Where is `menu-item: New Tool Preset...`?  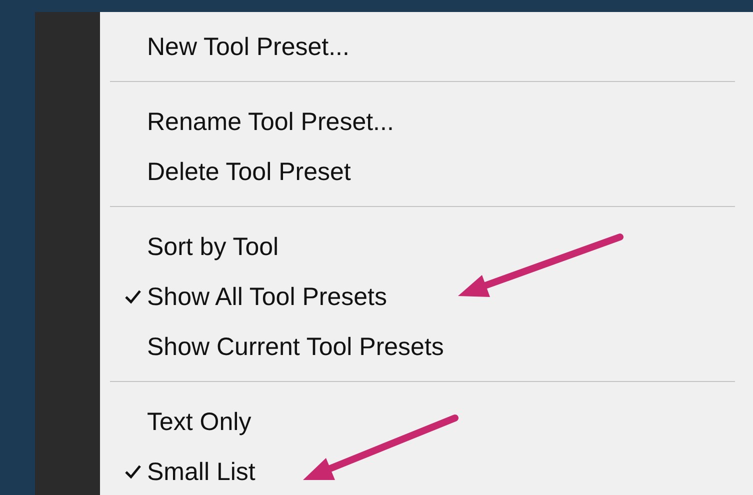 menu-item: New Tool Preset... is located at coordinates (426, 47).